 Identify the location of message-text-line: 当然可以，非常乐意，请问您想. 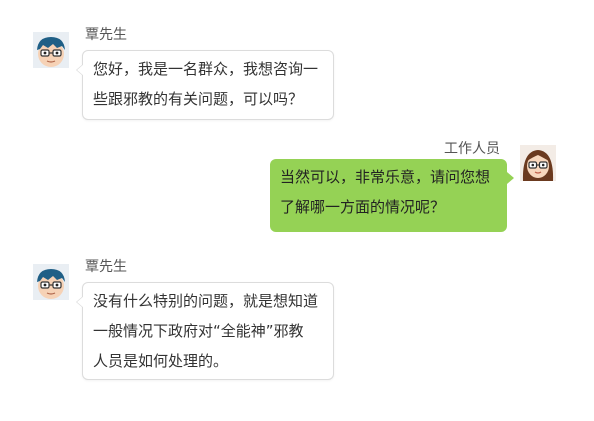
(385, 177).